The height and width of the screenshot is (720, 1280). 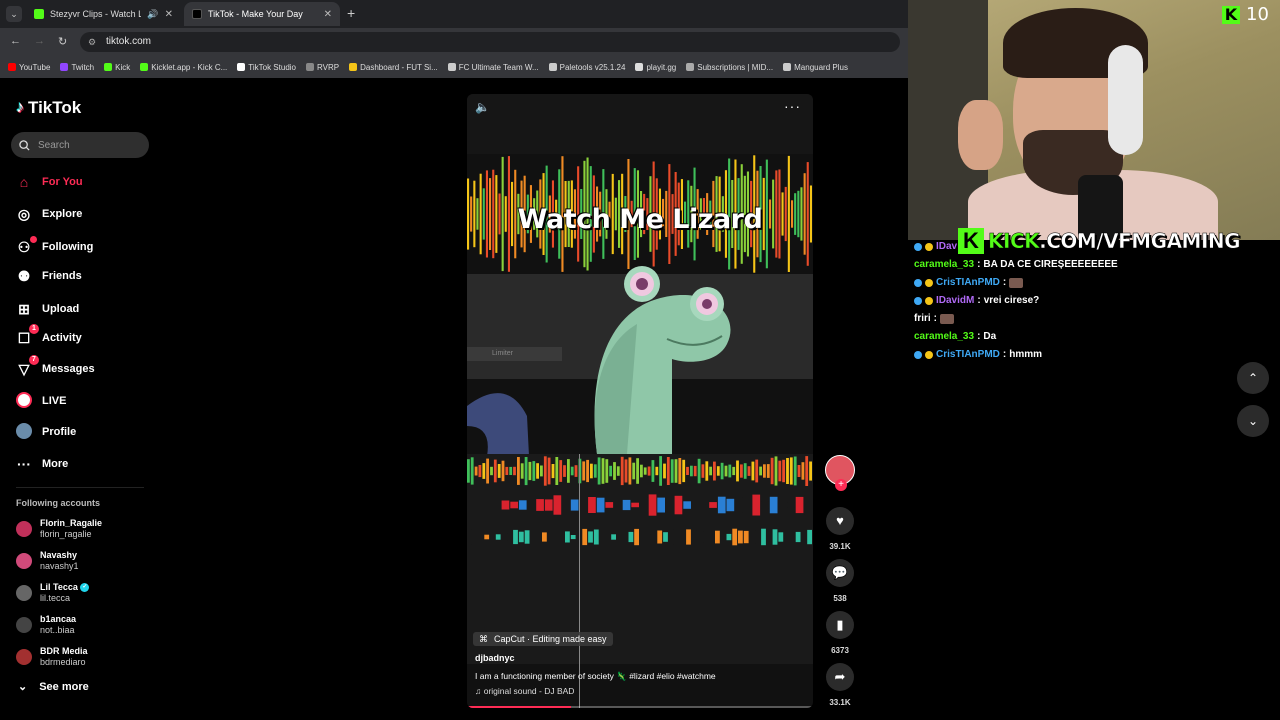 What do you see at coordinates (1253, 378) in the screenshot?
I see `previous-video-button: ⌃` at bounding box center [1253, 378].